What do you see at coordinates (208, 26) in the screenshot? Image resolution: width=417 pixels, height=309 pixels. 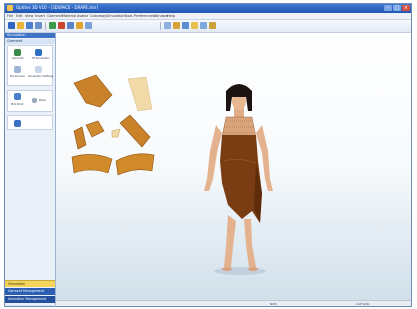 I see `main-toolbar` at bounding box center [208, 26].